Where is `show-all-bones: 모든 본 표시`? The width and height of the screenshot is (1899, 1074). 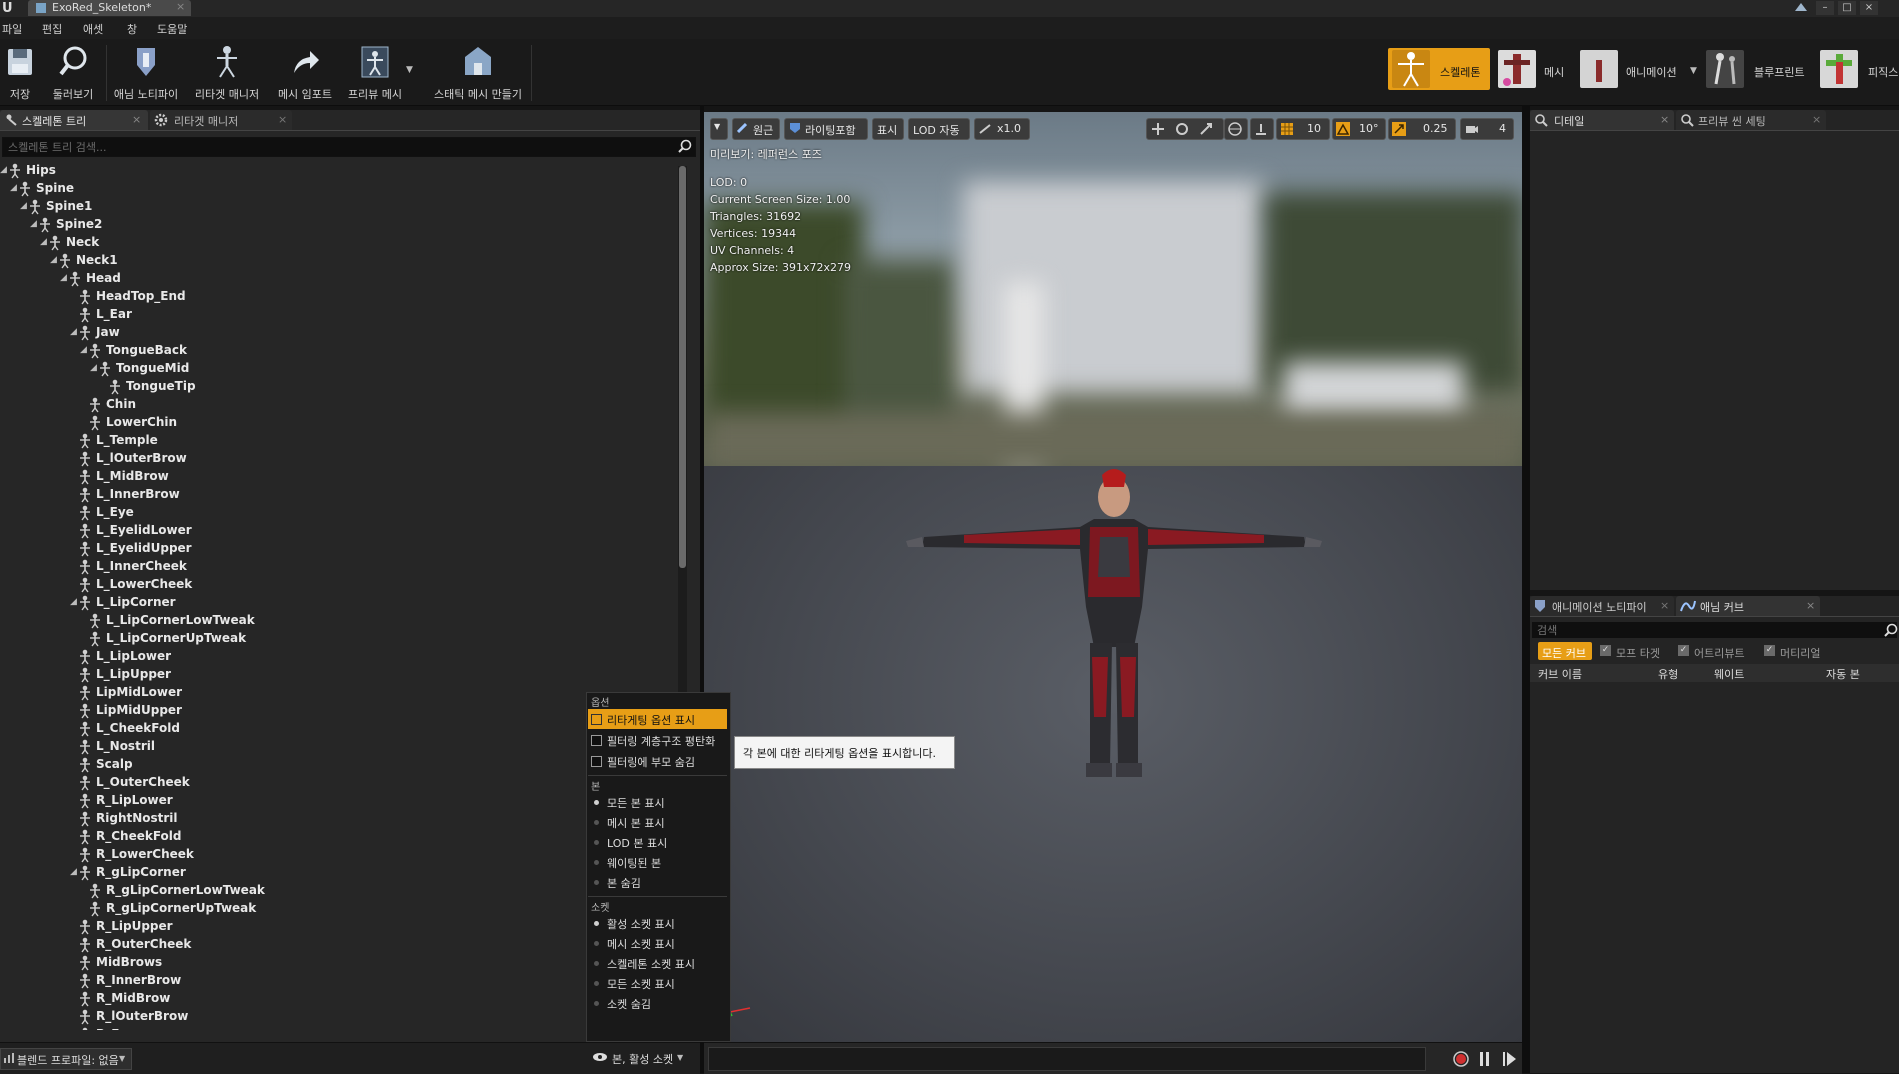
show-all-bones: 모든 본 표시 is located at coordinates (657, 802).